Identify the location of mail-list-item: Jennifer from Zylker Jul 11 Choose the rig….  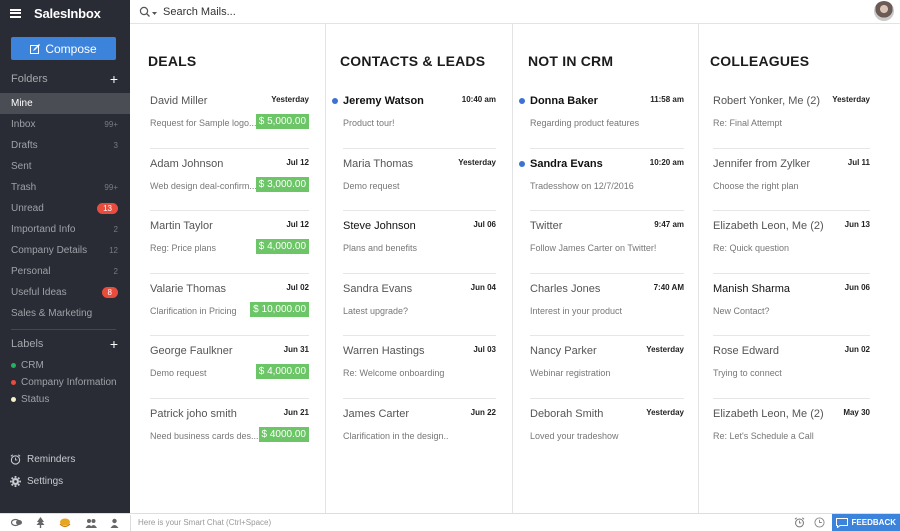
(791, 180).